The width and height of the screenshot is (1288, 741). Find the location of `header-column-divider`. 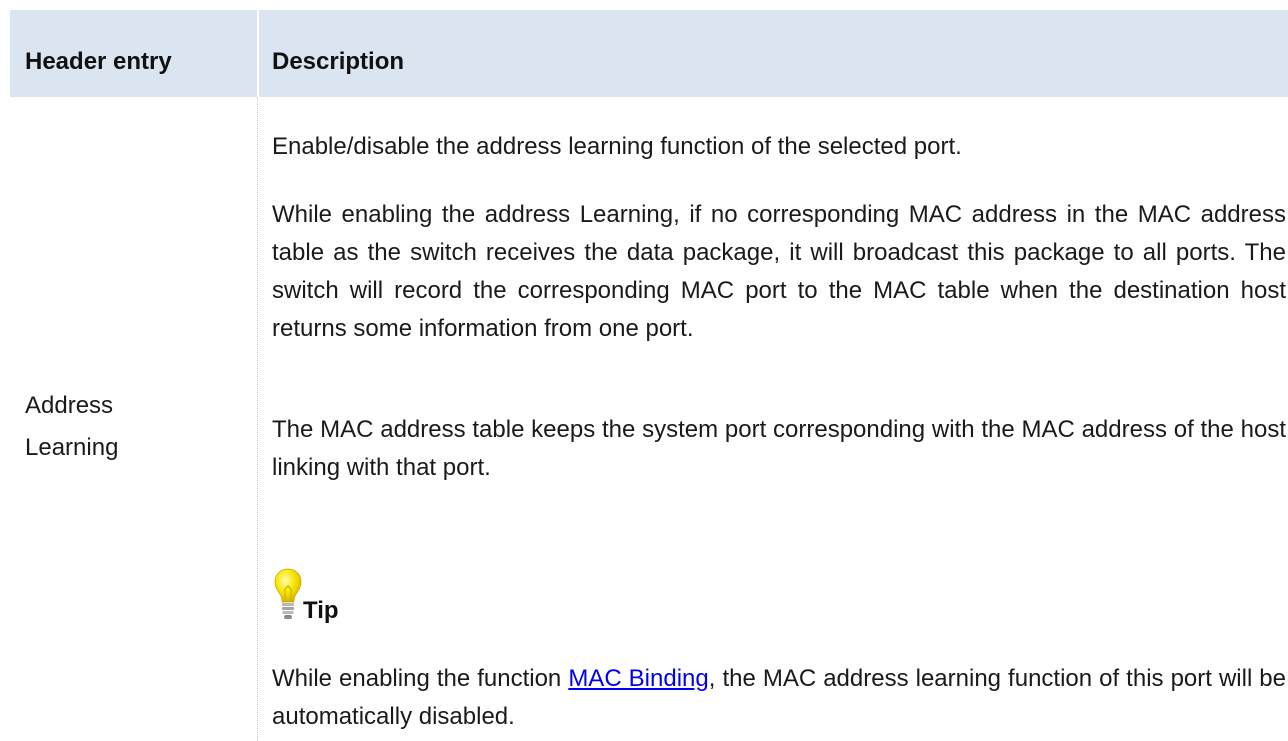

header-column-divider is located at coordinates (258, 53).